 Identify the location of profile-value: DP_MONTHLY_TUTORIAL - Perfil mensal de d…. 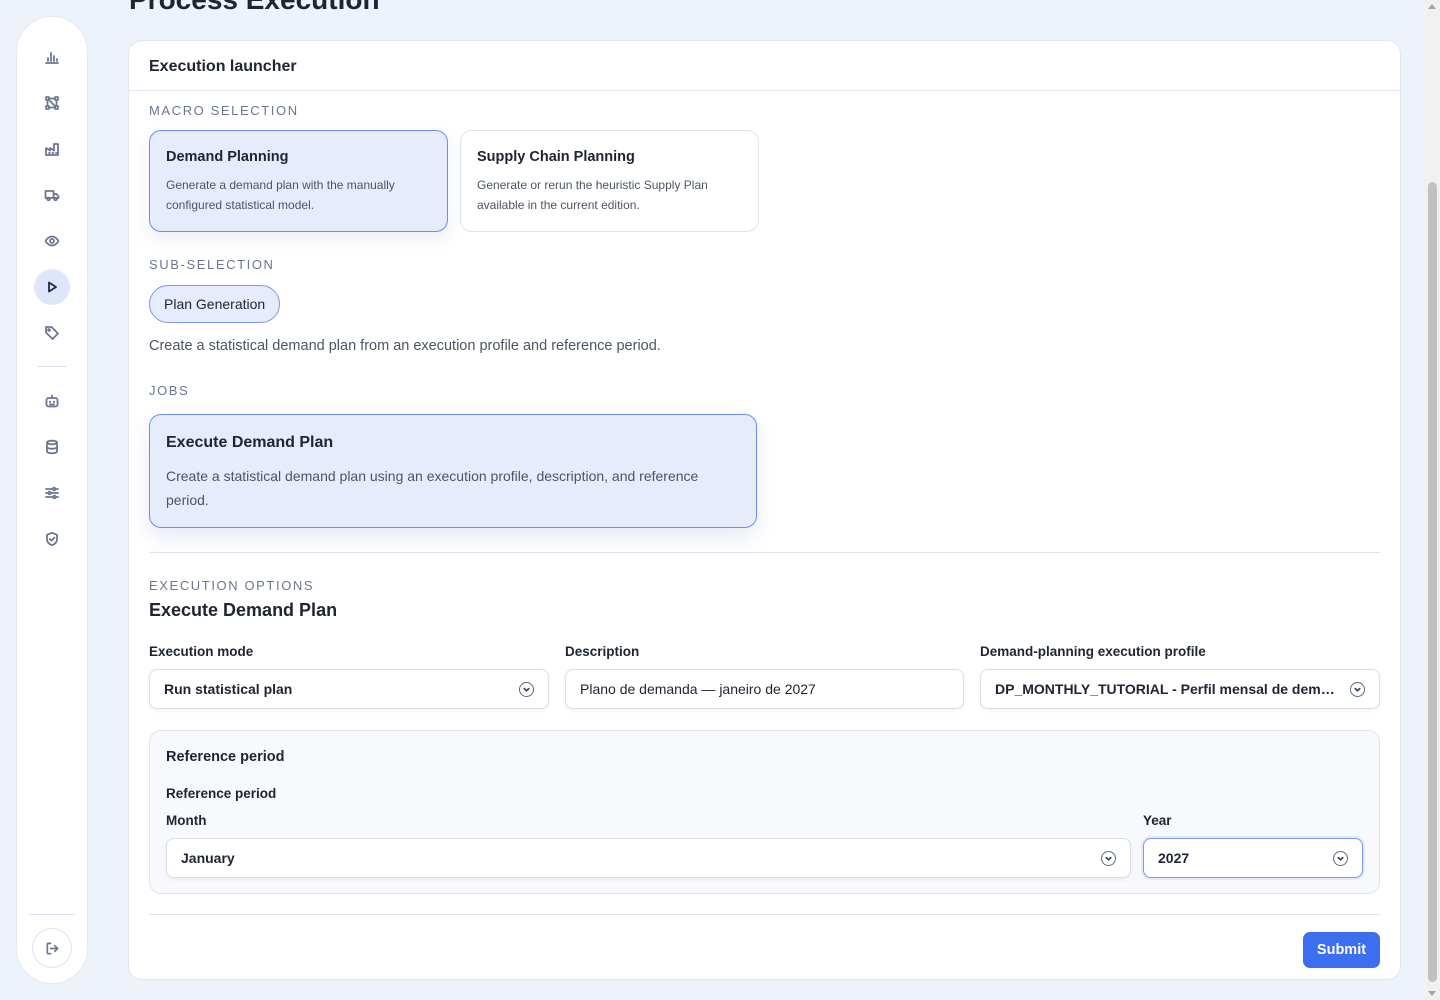
(1168, 689).